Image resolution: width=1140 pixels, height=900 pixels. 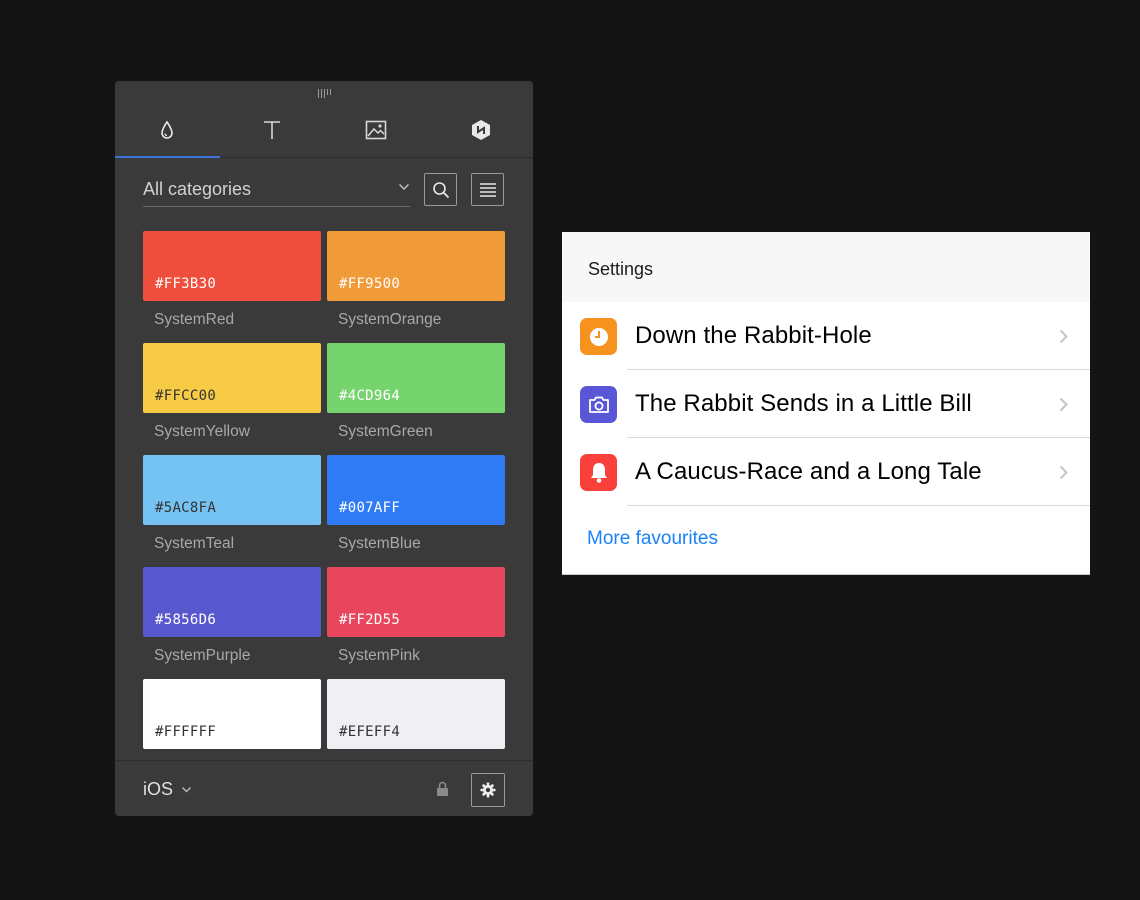 What do you see at coordinates (232, 266) in the screenshot?
I see `swatch-chip: #FF3B30` at bounding box center [232, 266].